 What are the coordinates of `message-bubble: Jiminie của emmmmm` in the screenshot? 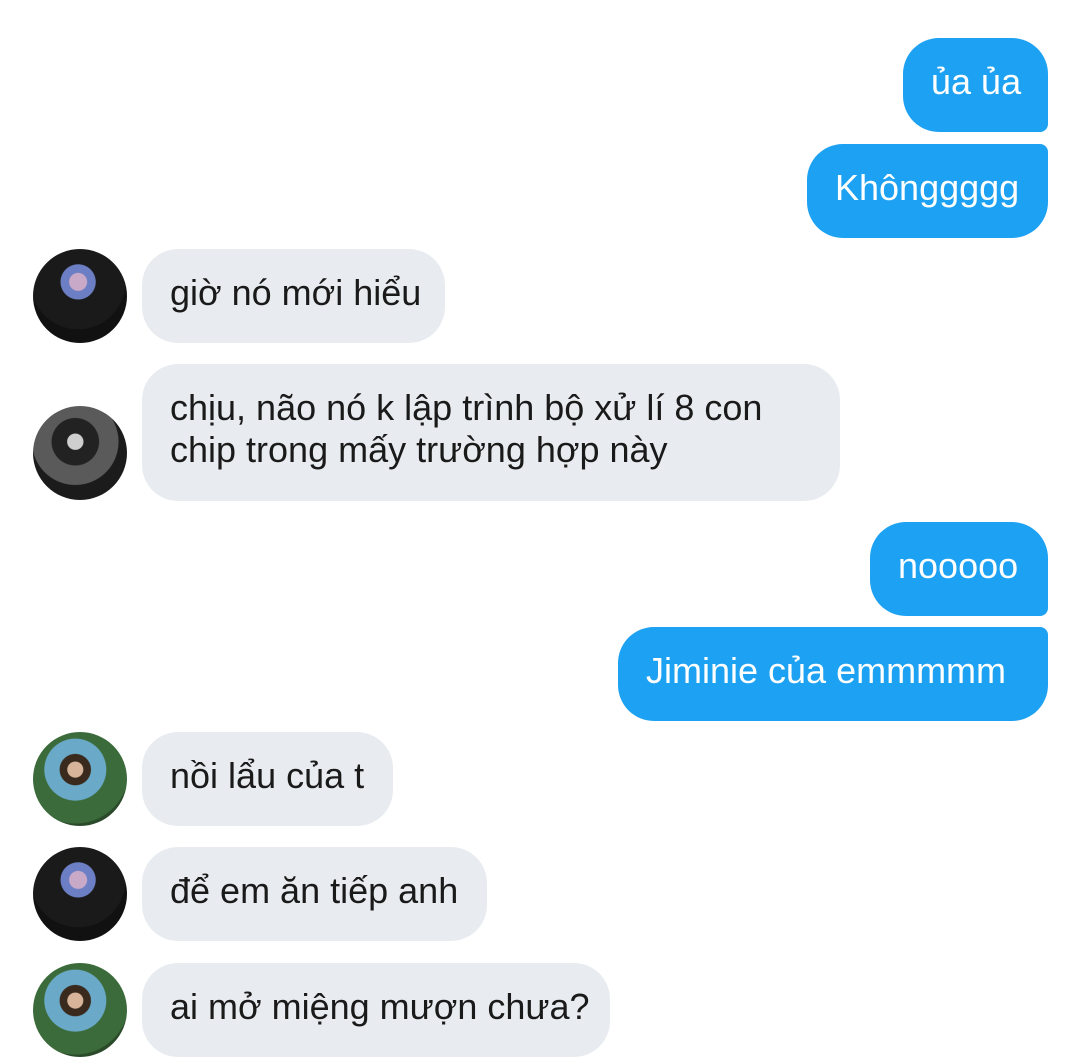 It's located at (833, 674).